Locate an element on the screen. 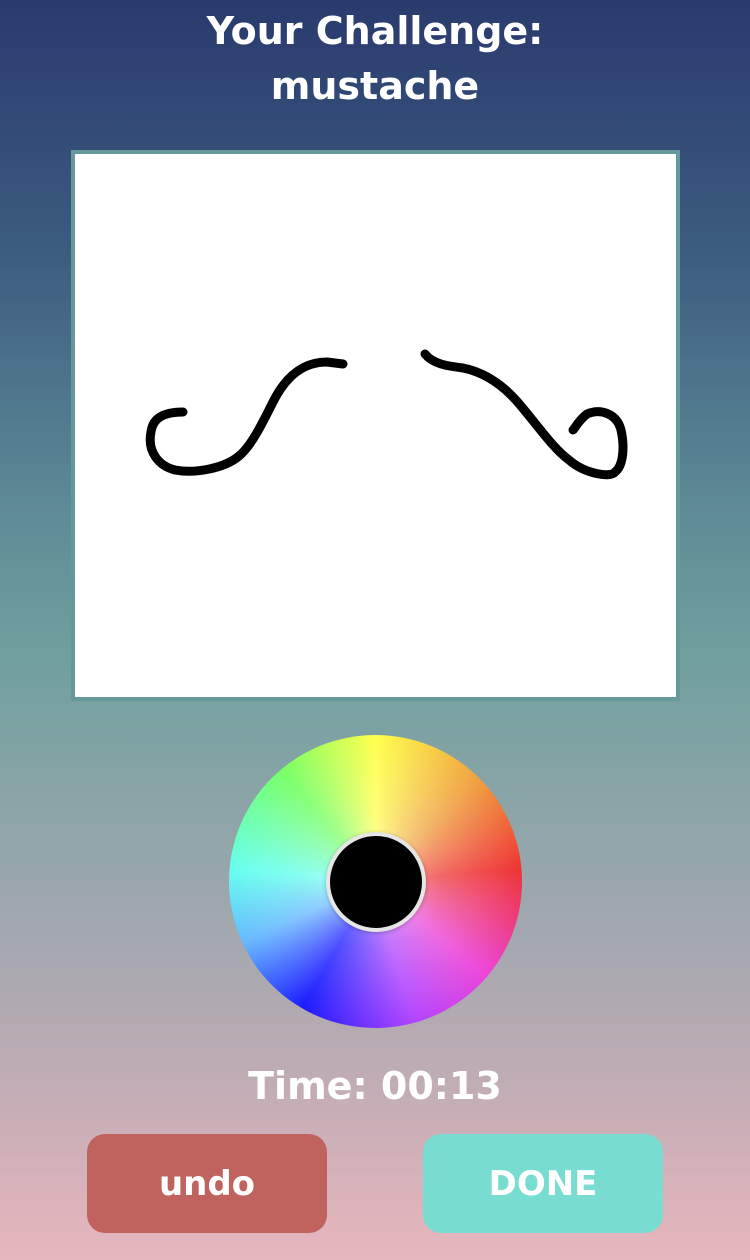 The image size is (750, 1260). timer-display: Time: 00:13 is located at coordinates (375, 1086).